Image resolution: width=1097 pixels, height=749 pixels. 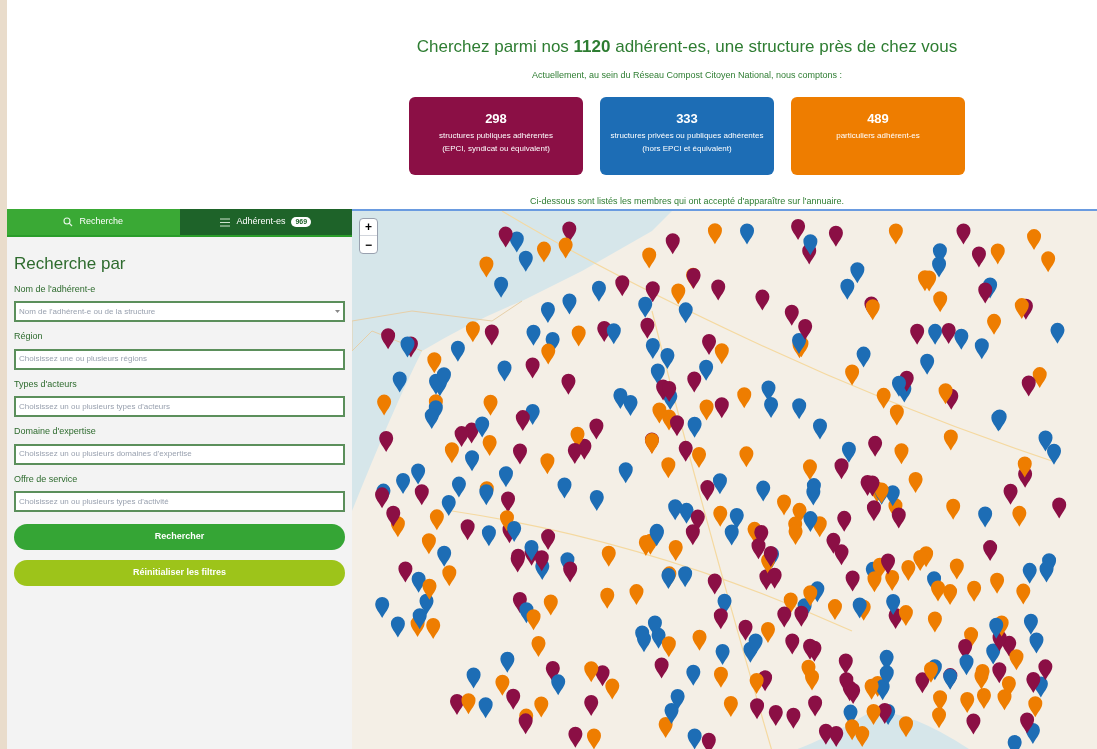 What do you see at coordinates (496, 119) in the screenshot?
I see `stat-number: 298` at bounding box center [496, 119].